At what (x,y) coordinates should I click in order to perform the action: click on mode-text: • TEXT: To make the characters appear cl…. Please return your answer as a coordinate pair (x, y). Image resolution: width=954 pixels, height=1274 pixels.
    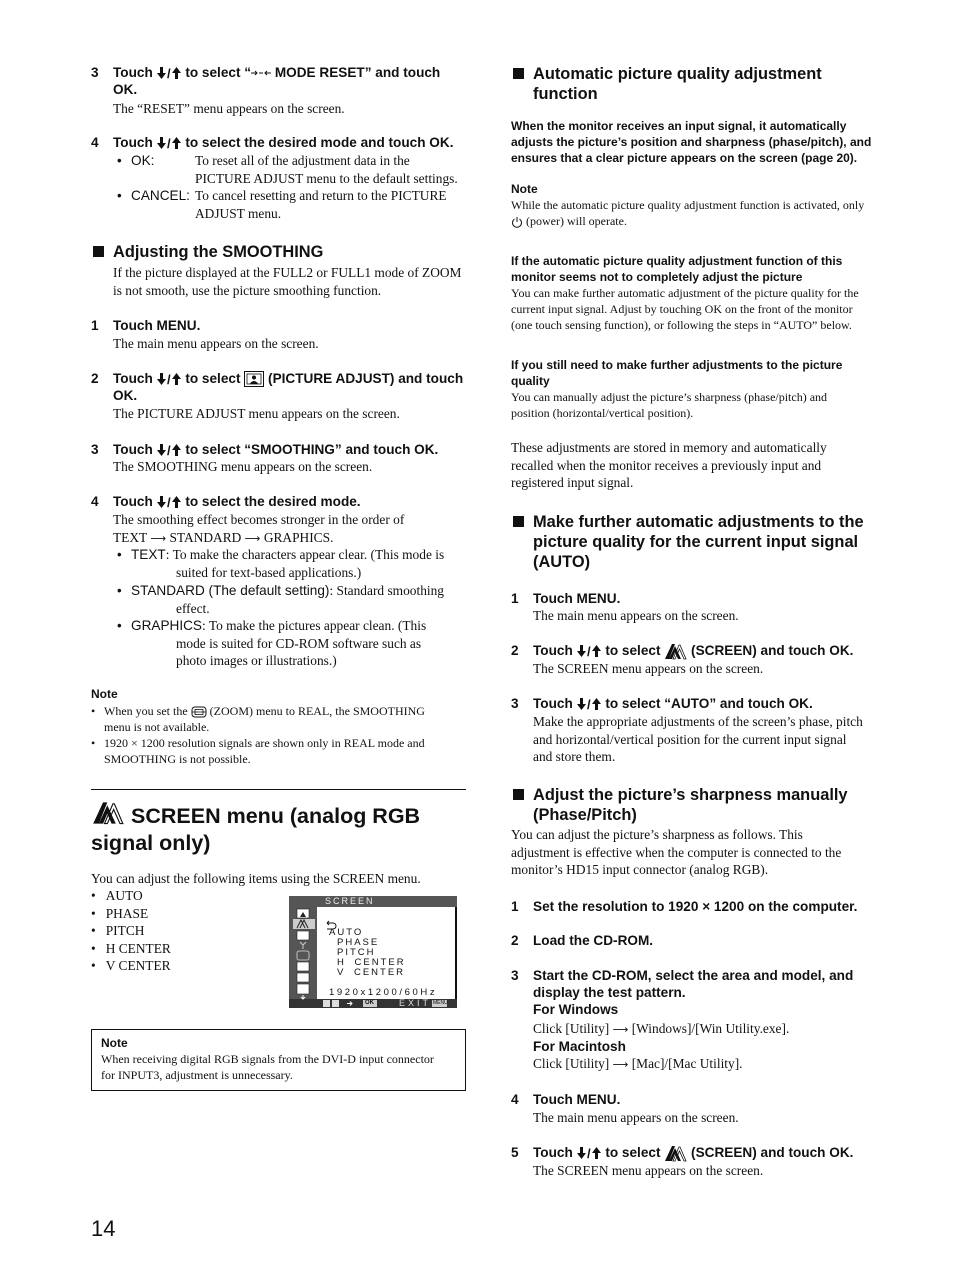
    Looking at the image, I should click on (281, 563).